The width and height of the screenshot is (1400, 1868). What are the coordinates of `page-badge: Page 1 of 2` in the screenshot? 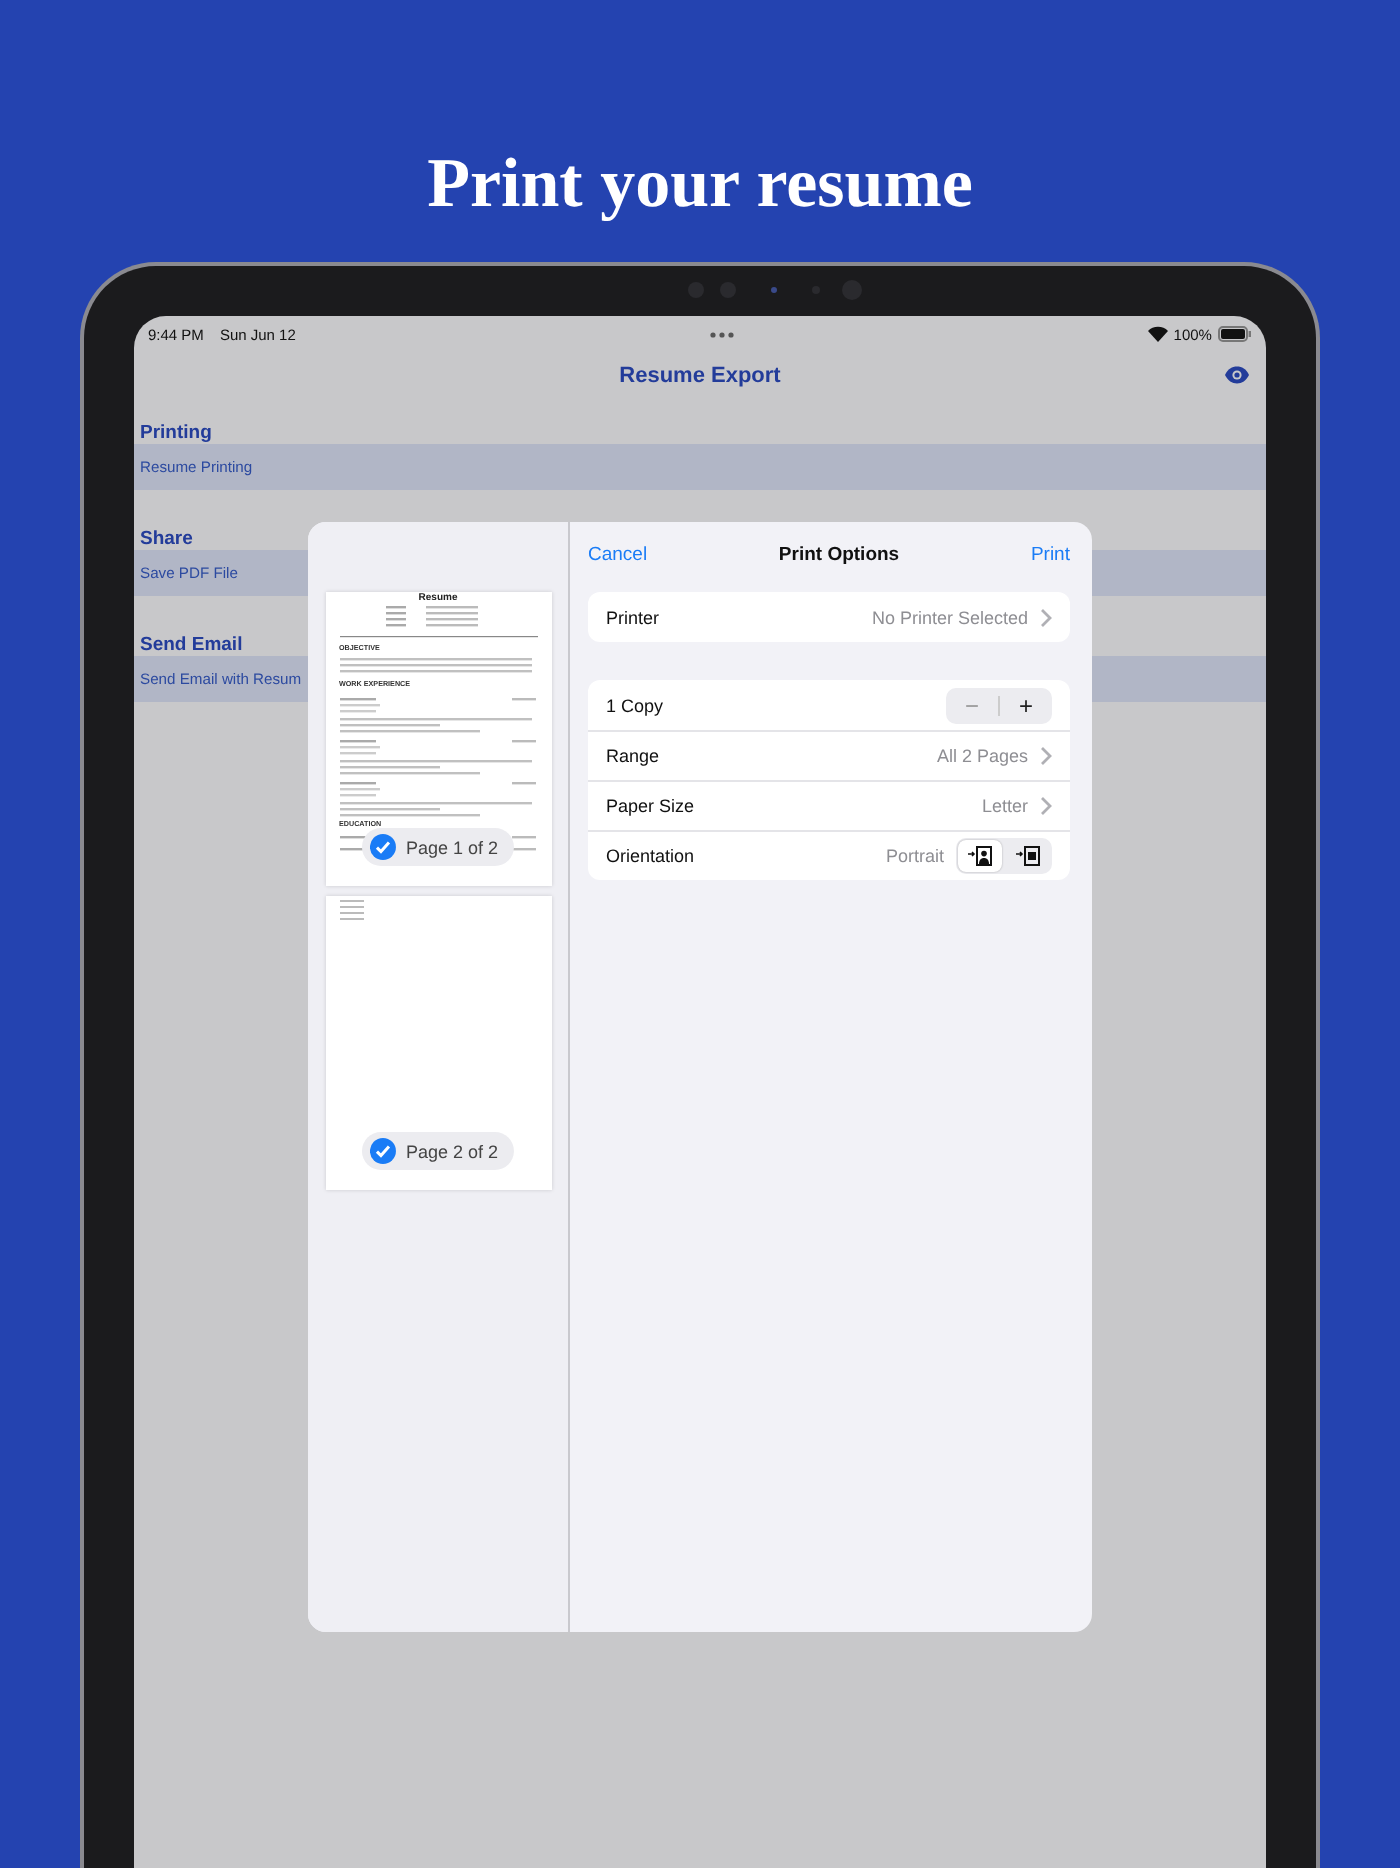 It's located at (438, 847).